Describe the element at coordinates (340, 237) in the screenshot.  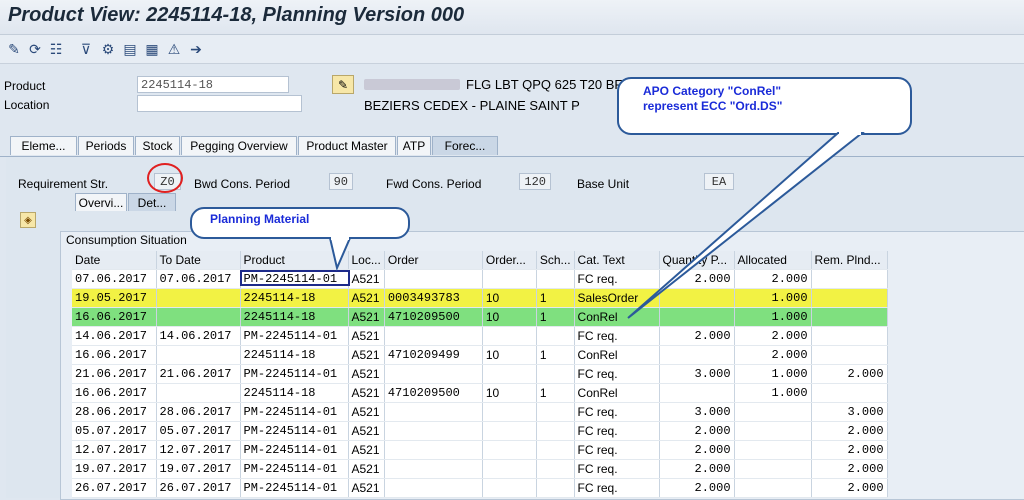
I see `planning-material-pointer-mask` at that location.